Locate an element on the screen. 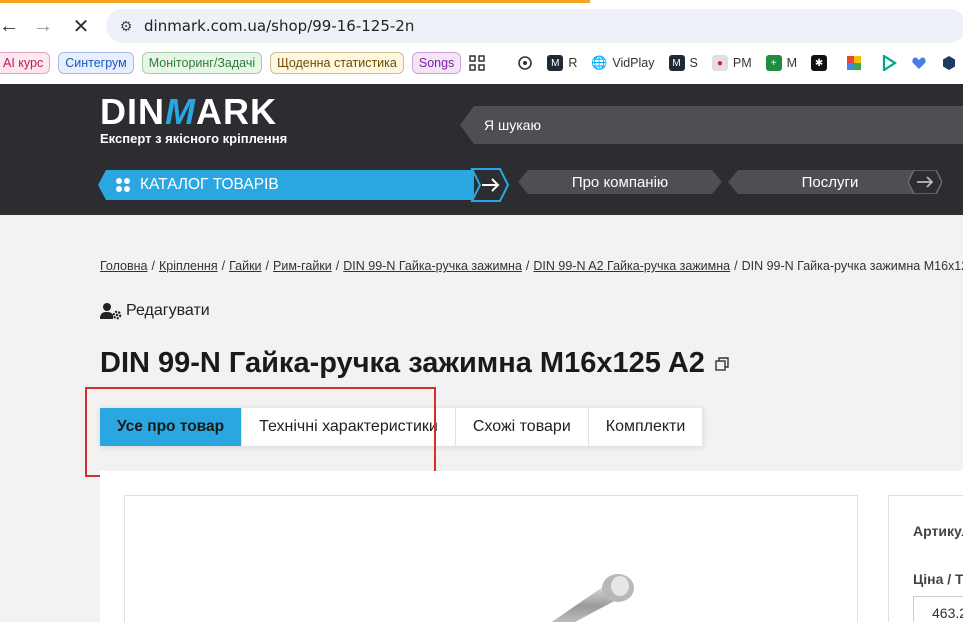  logo-wordmark: DINMARK is located at coordinates (188, 111).